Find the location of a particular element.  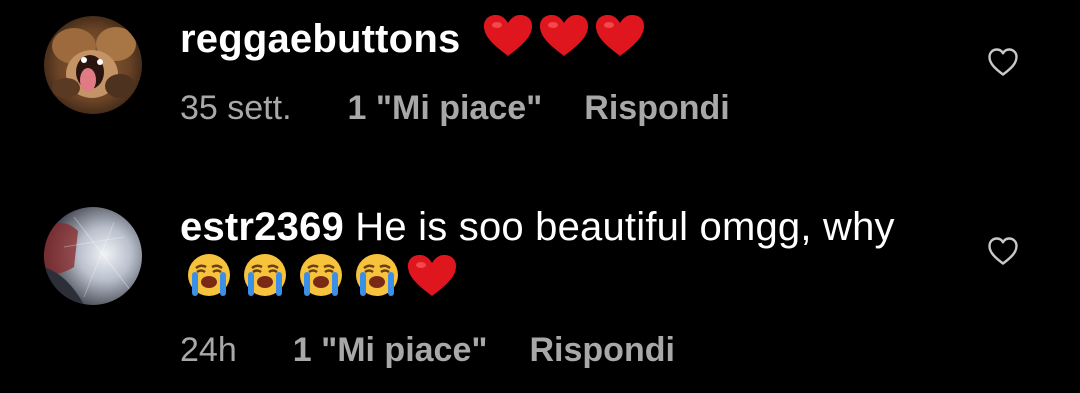

dog-photo-icon is located at coordinates (93, 65).